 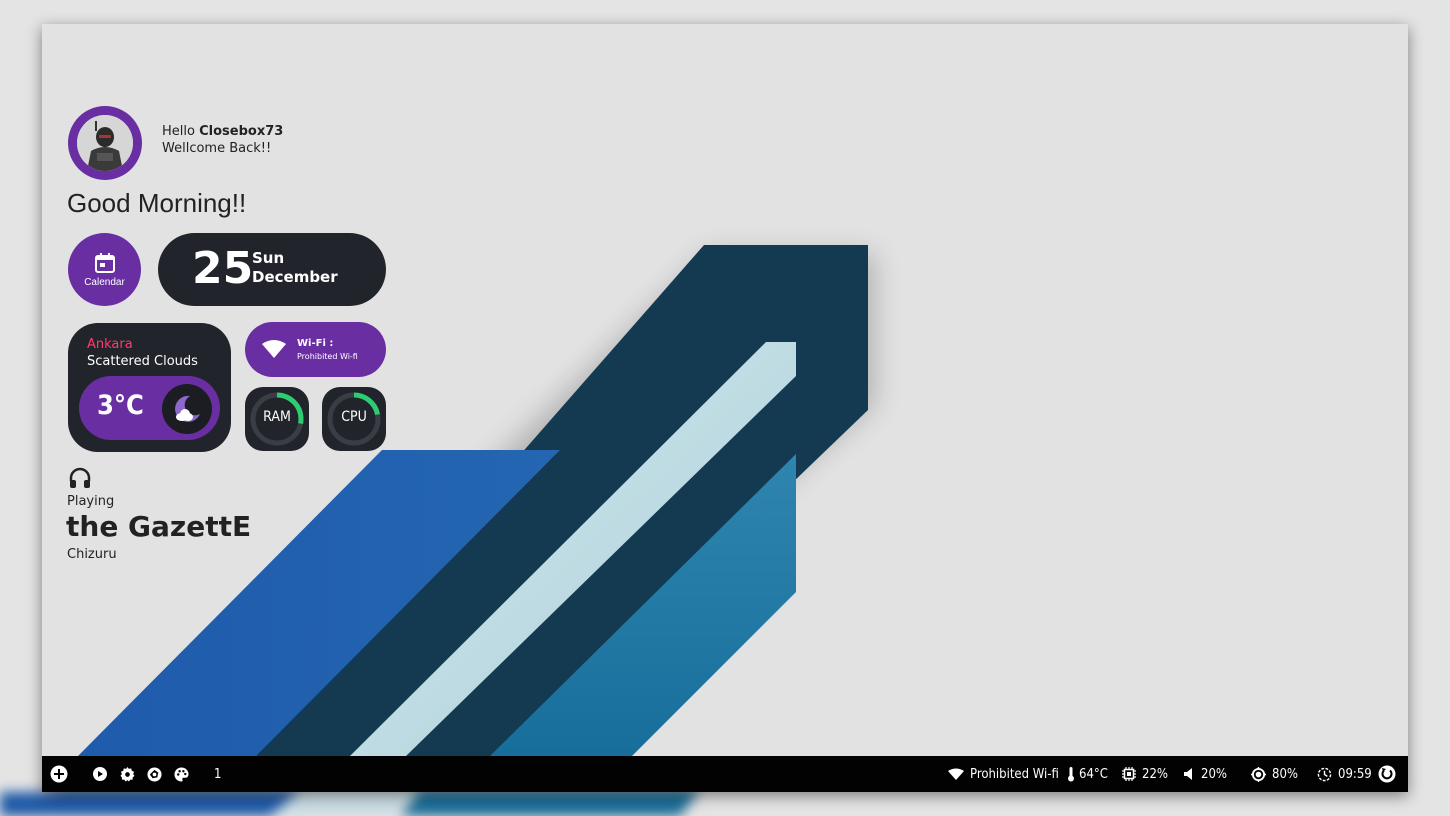 What do you see at coordinates (157, 203) in the screenshot?
I see `time-greeting: Good Morning!!` at bounding box center [157, 203].